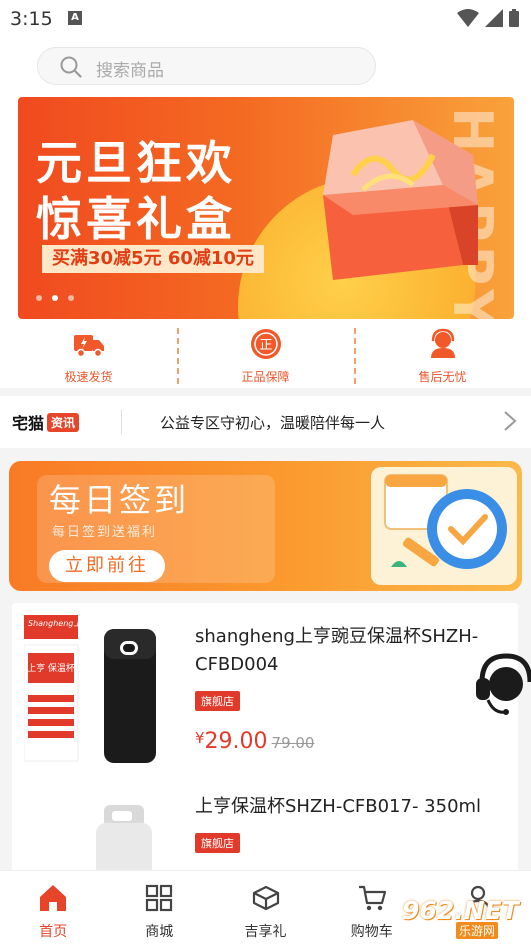 The width and height of the screenshot is (531, 945). What do you see at coordinates (53, 932) in the screenshot?
I see `tab-label: 首页` at bounding box center [53, 932].